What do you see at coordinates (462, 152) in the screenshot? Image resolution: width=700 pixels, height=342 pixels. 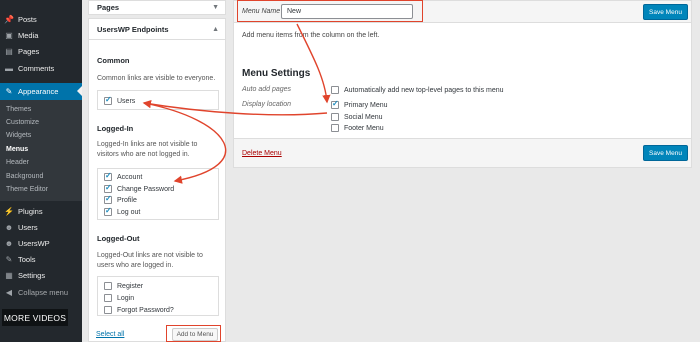 I see `menu-editor-footer: Delete Menu Save Menu` at bounding box center [462, 152].